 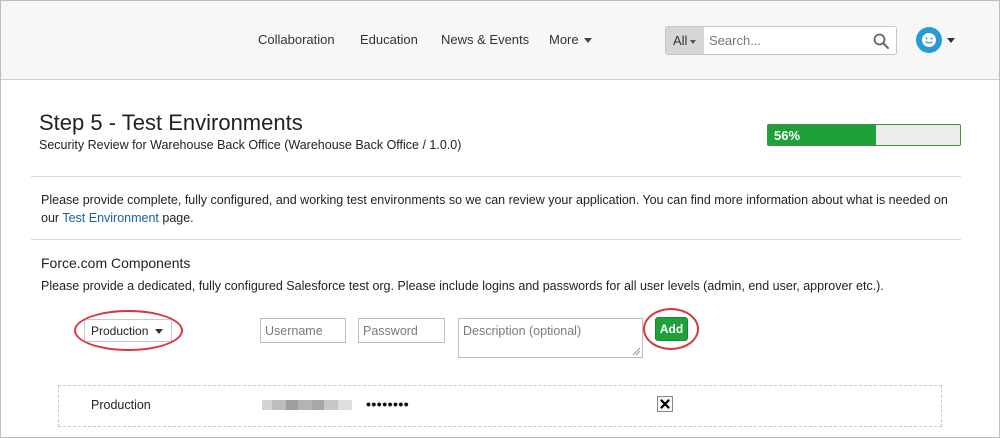 What do you see at coordinates (485, 39) in the screenshot?
I see `nav-news-events: News & Events` at bounding box center [485, 39].